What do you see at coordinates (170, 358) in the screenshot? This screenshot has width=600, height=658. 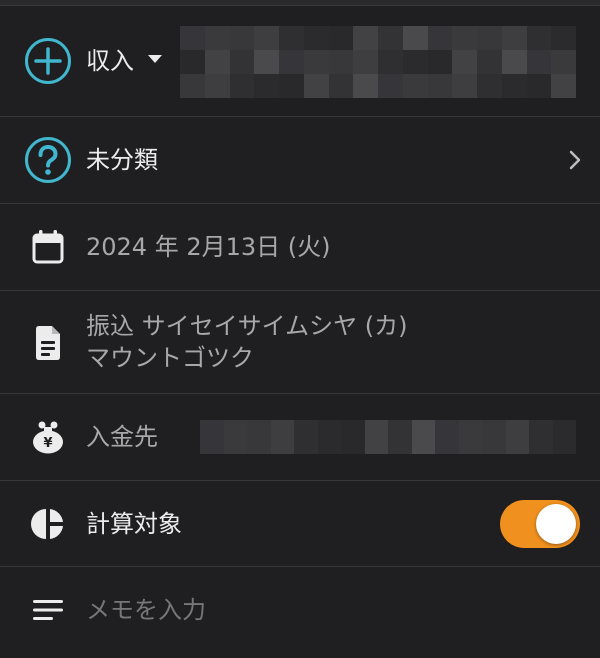 I see `description-line2: マウントゴツク` at bounding box center [170, 358].